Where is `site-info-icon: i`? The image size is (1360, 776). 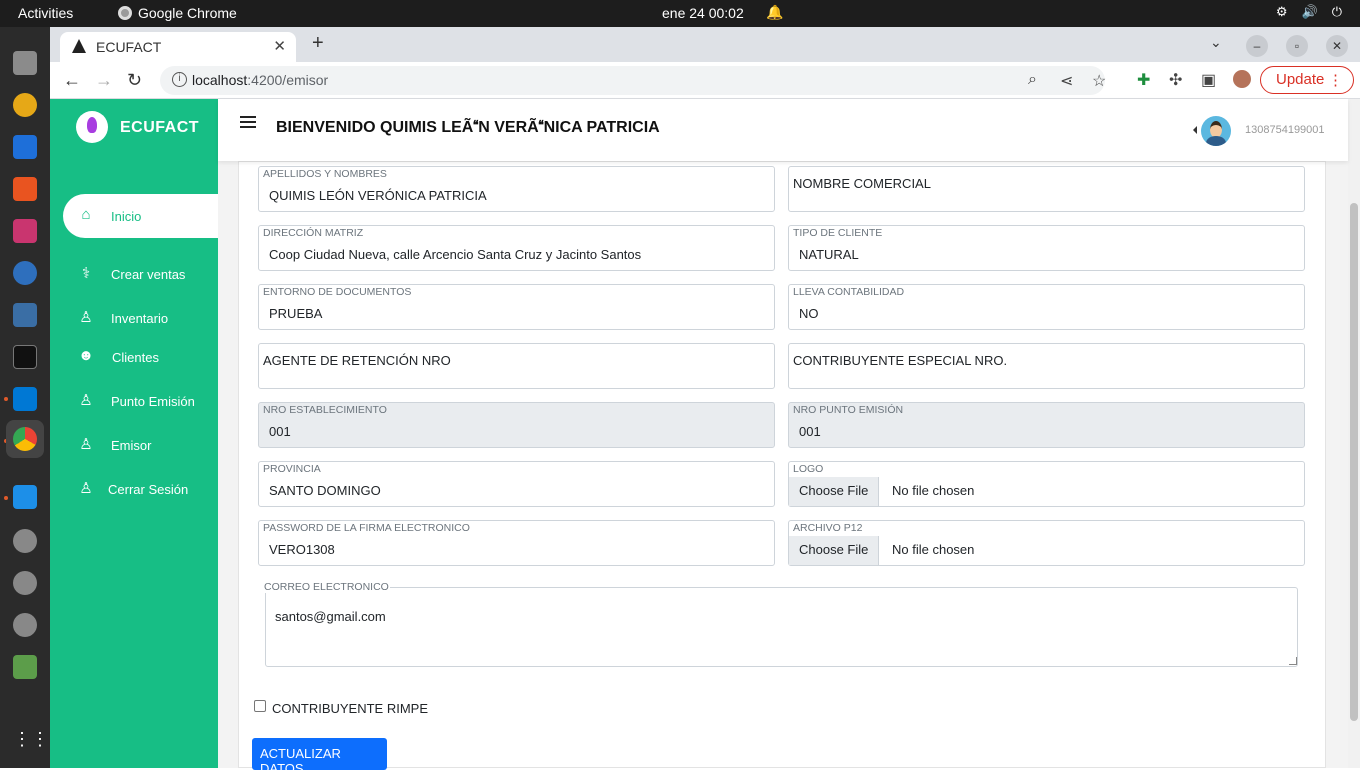
site-info-icon: i is located at coordinates (179, 79).